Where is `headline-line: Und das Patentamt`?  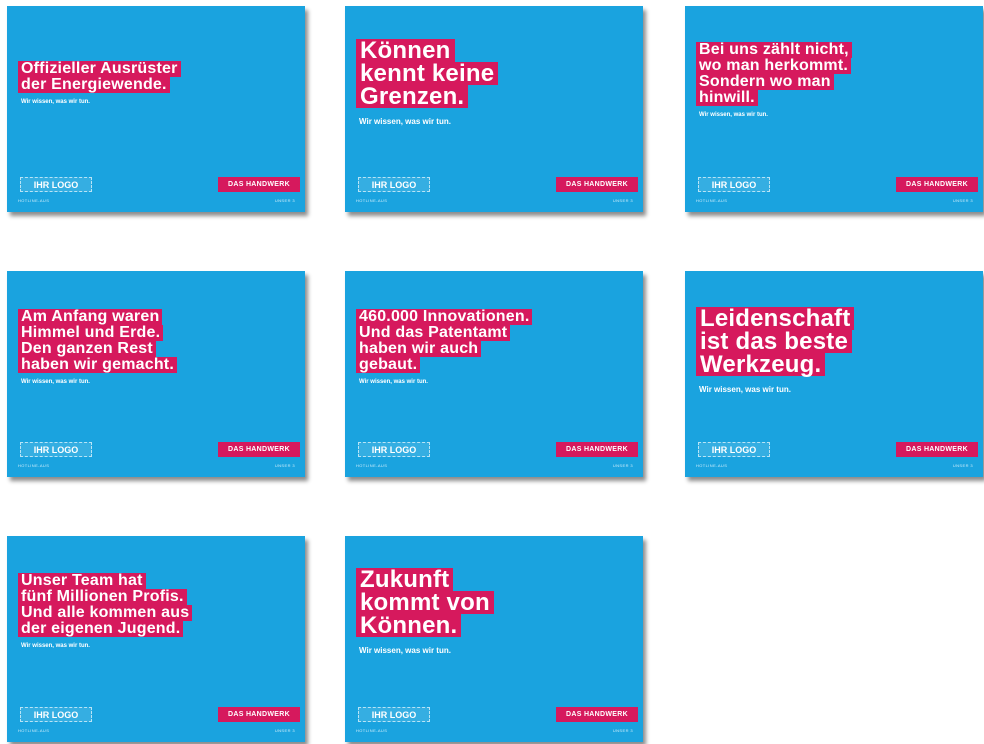
headline-line: Und das Patentamt is located at coordinates (433, 333).